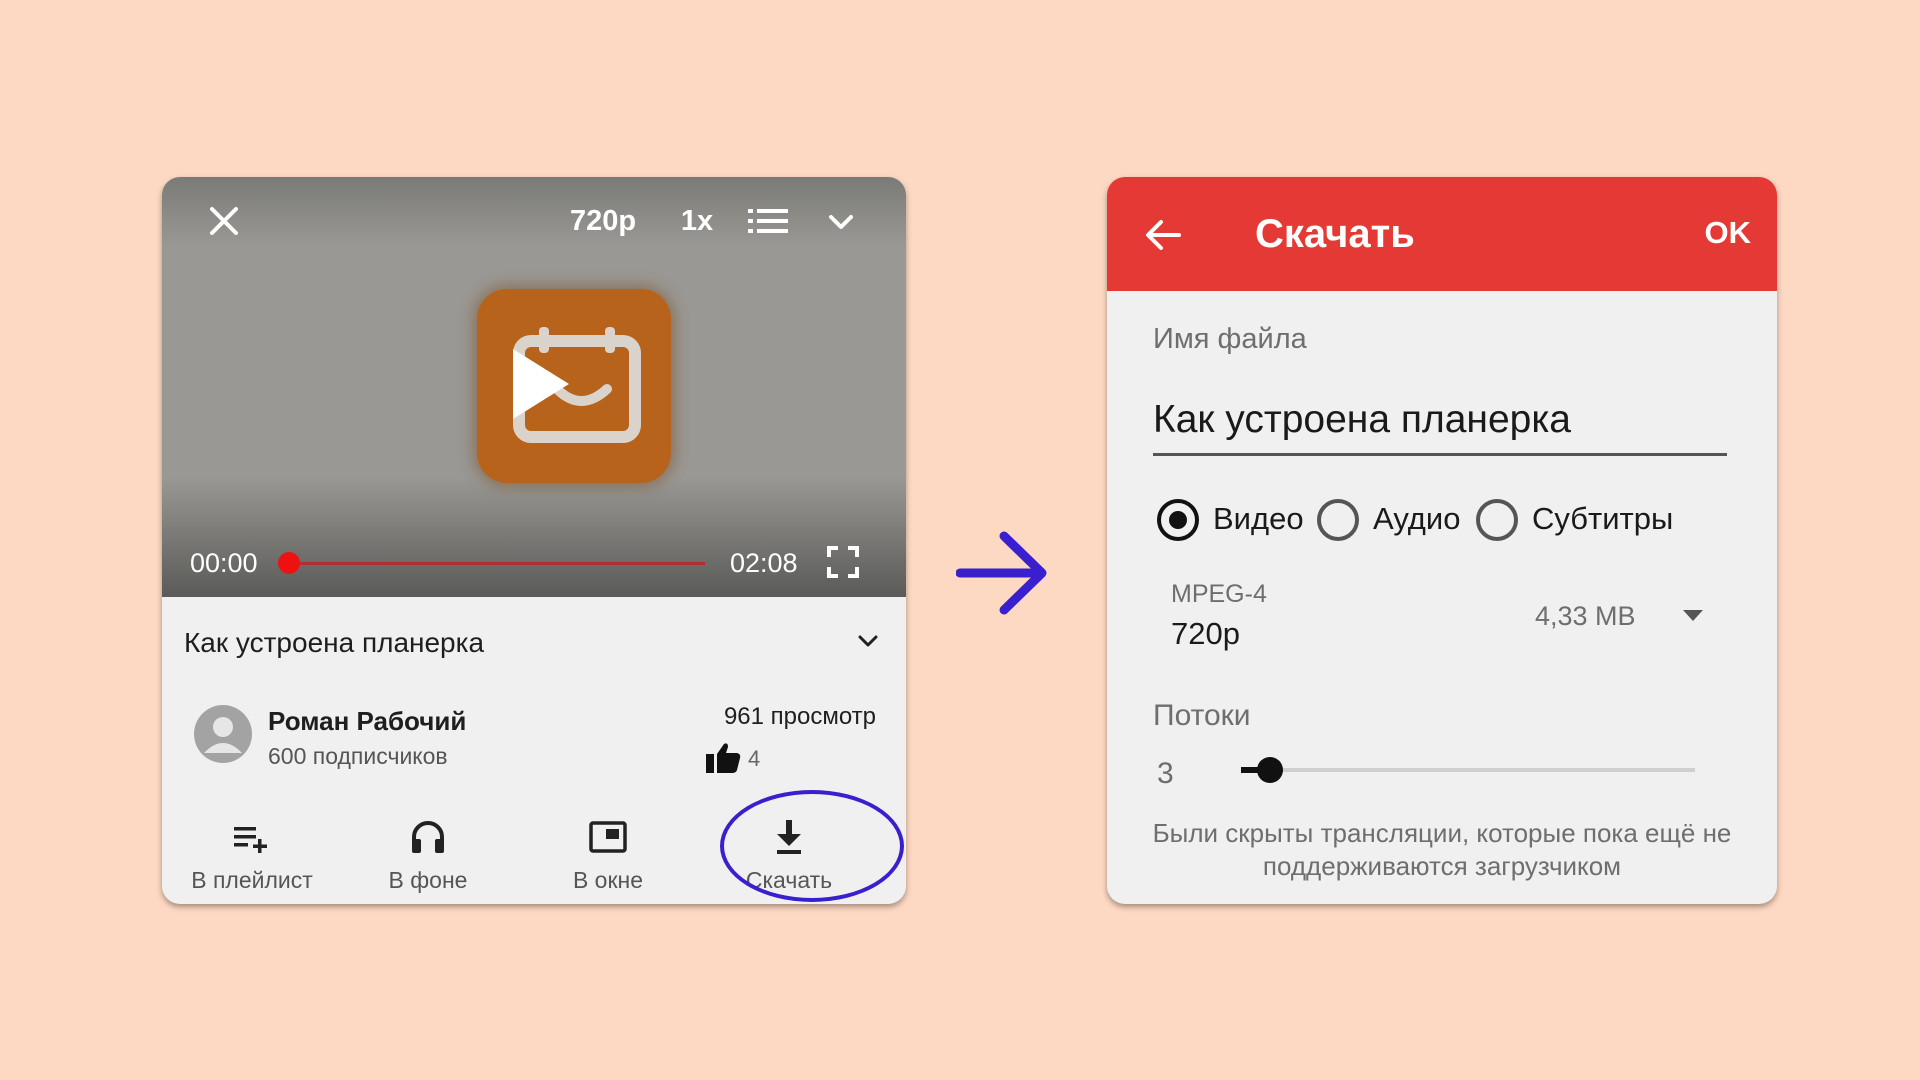 This screenshot has width=1920, height=1080. Describe the element at coordinates (1270, 770) in the screenshot. I see `threads-slider-thumb` at that location.